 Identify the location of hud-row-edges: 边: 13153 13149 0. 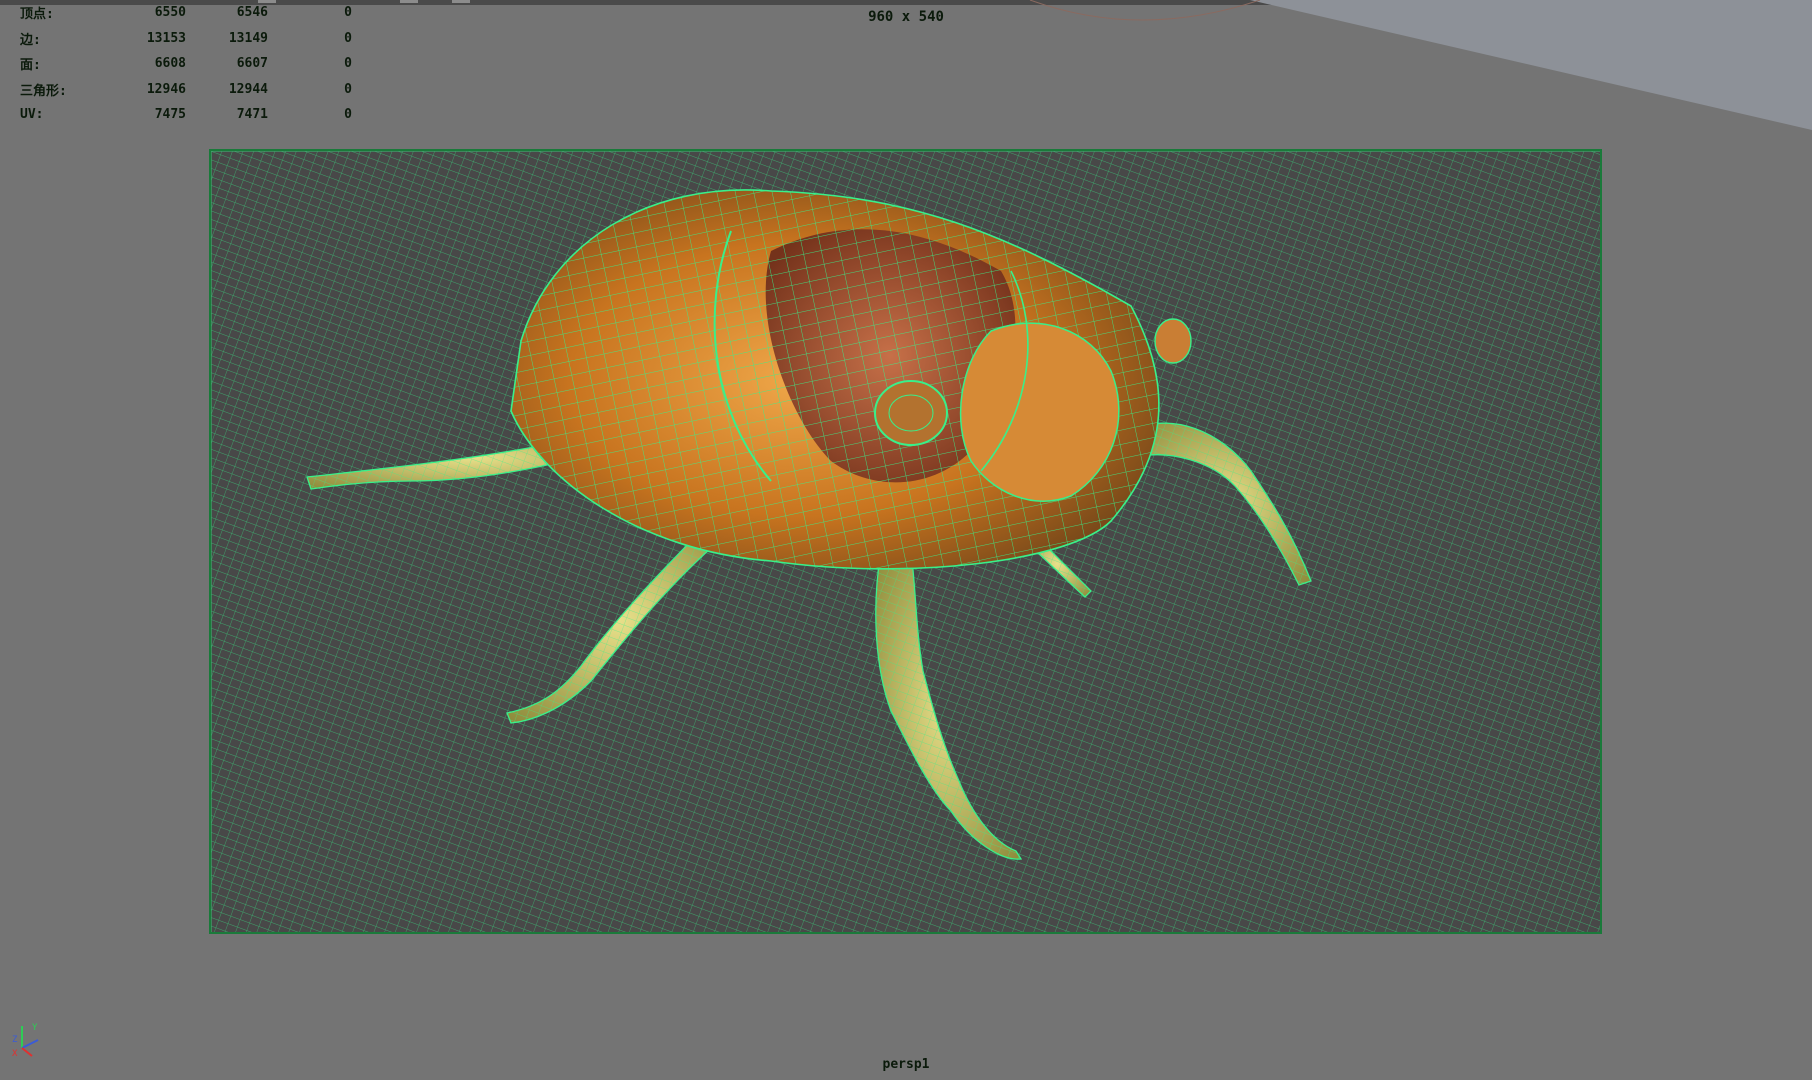
(186, 39).